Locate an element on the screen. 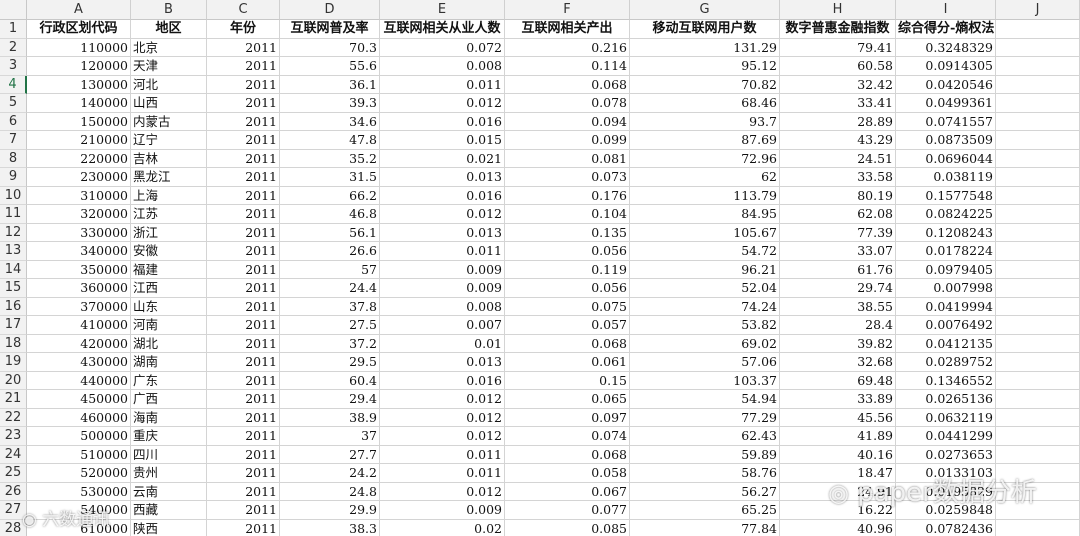 The image size is (1080, 536). table-cell: 62 is located at coordinates (705, 177).